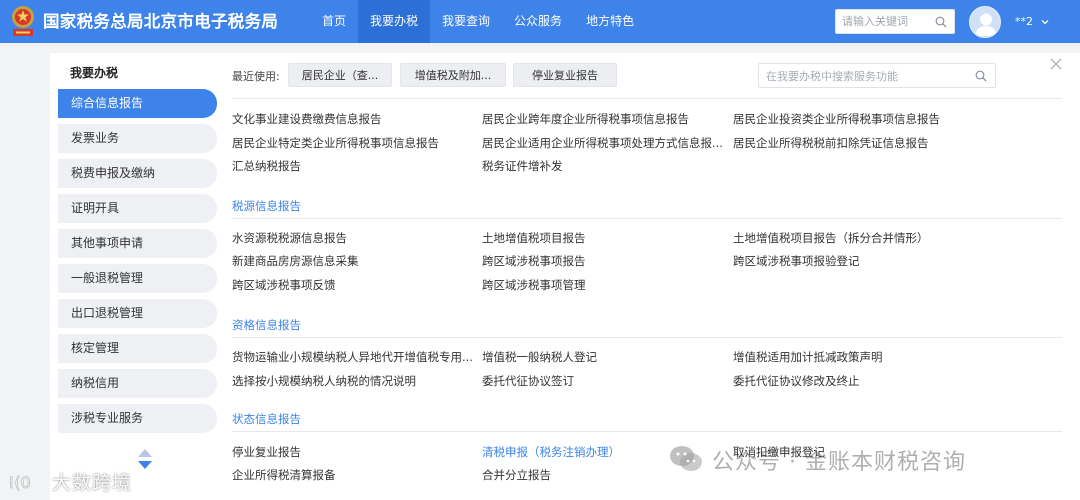 This screenshot has height=500, width=1080. What do you see at coordinates (137, 173) in the screenshot?
I see `sidebar-item-declare-pay: 税费申报及缴纳` at bounding box center [137, 173].